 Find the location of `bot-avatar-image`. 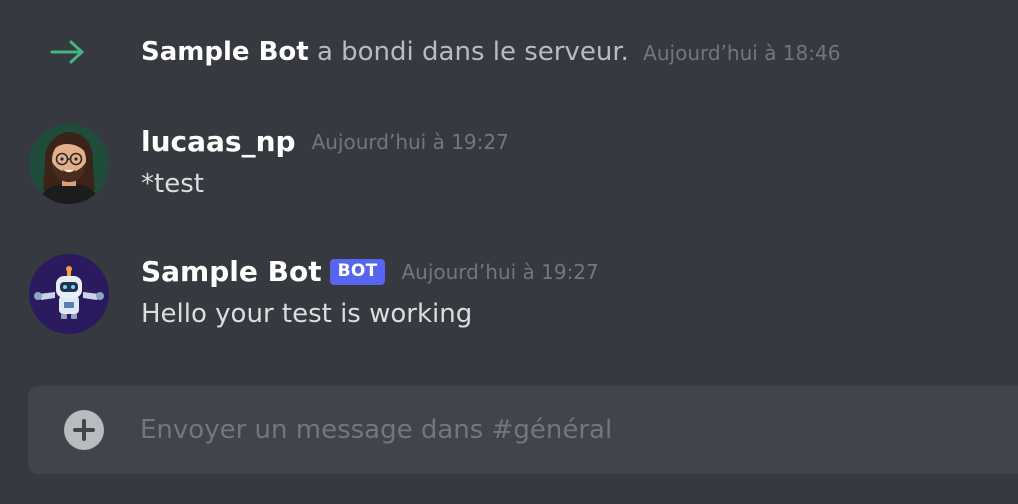

bot-avatar-image is located at coordinates (69, 294).